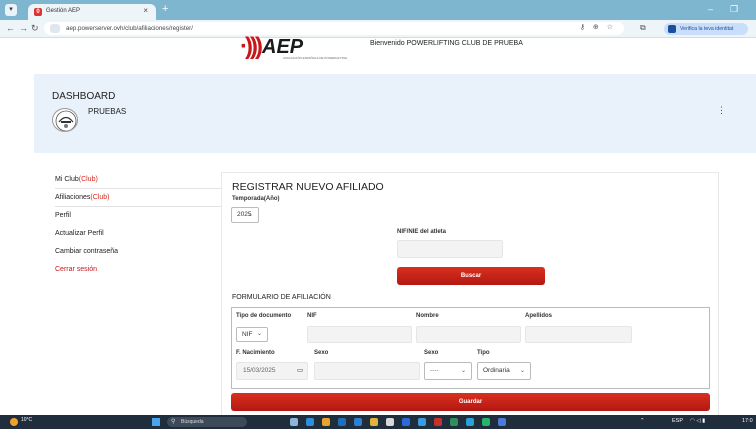 The width and height of the screenshot is (756, 429). I want to click on minimize-icon: –, so click(710, 9).